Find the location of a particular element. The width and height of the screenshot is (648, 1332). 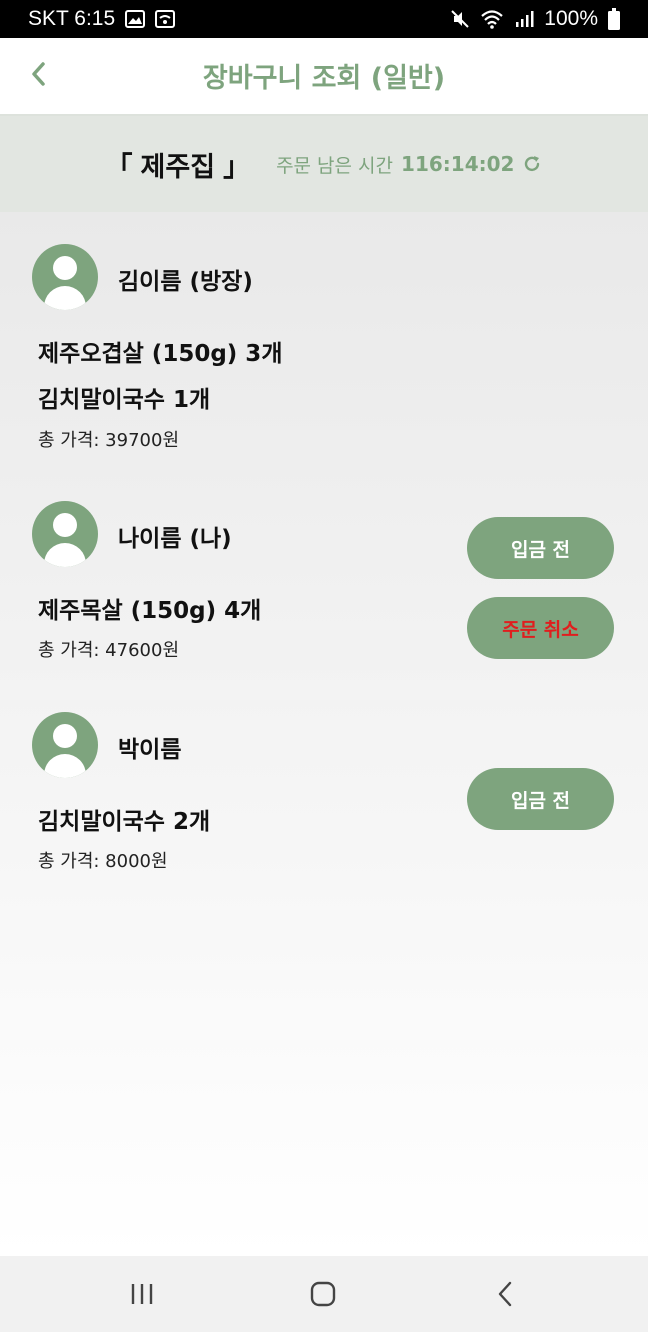

order-timer: 주문 남은 시간 116:14:02 is located at coordinates (409, 164).